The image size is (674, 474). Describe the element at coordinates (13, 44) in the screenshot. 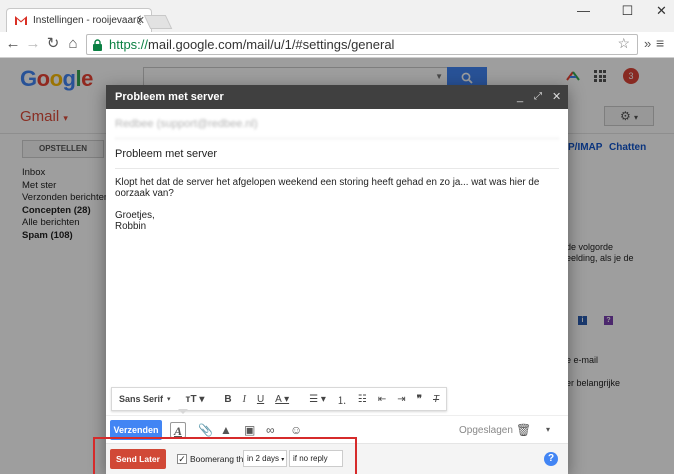

I see `back-icon: ←` at that location.